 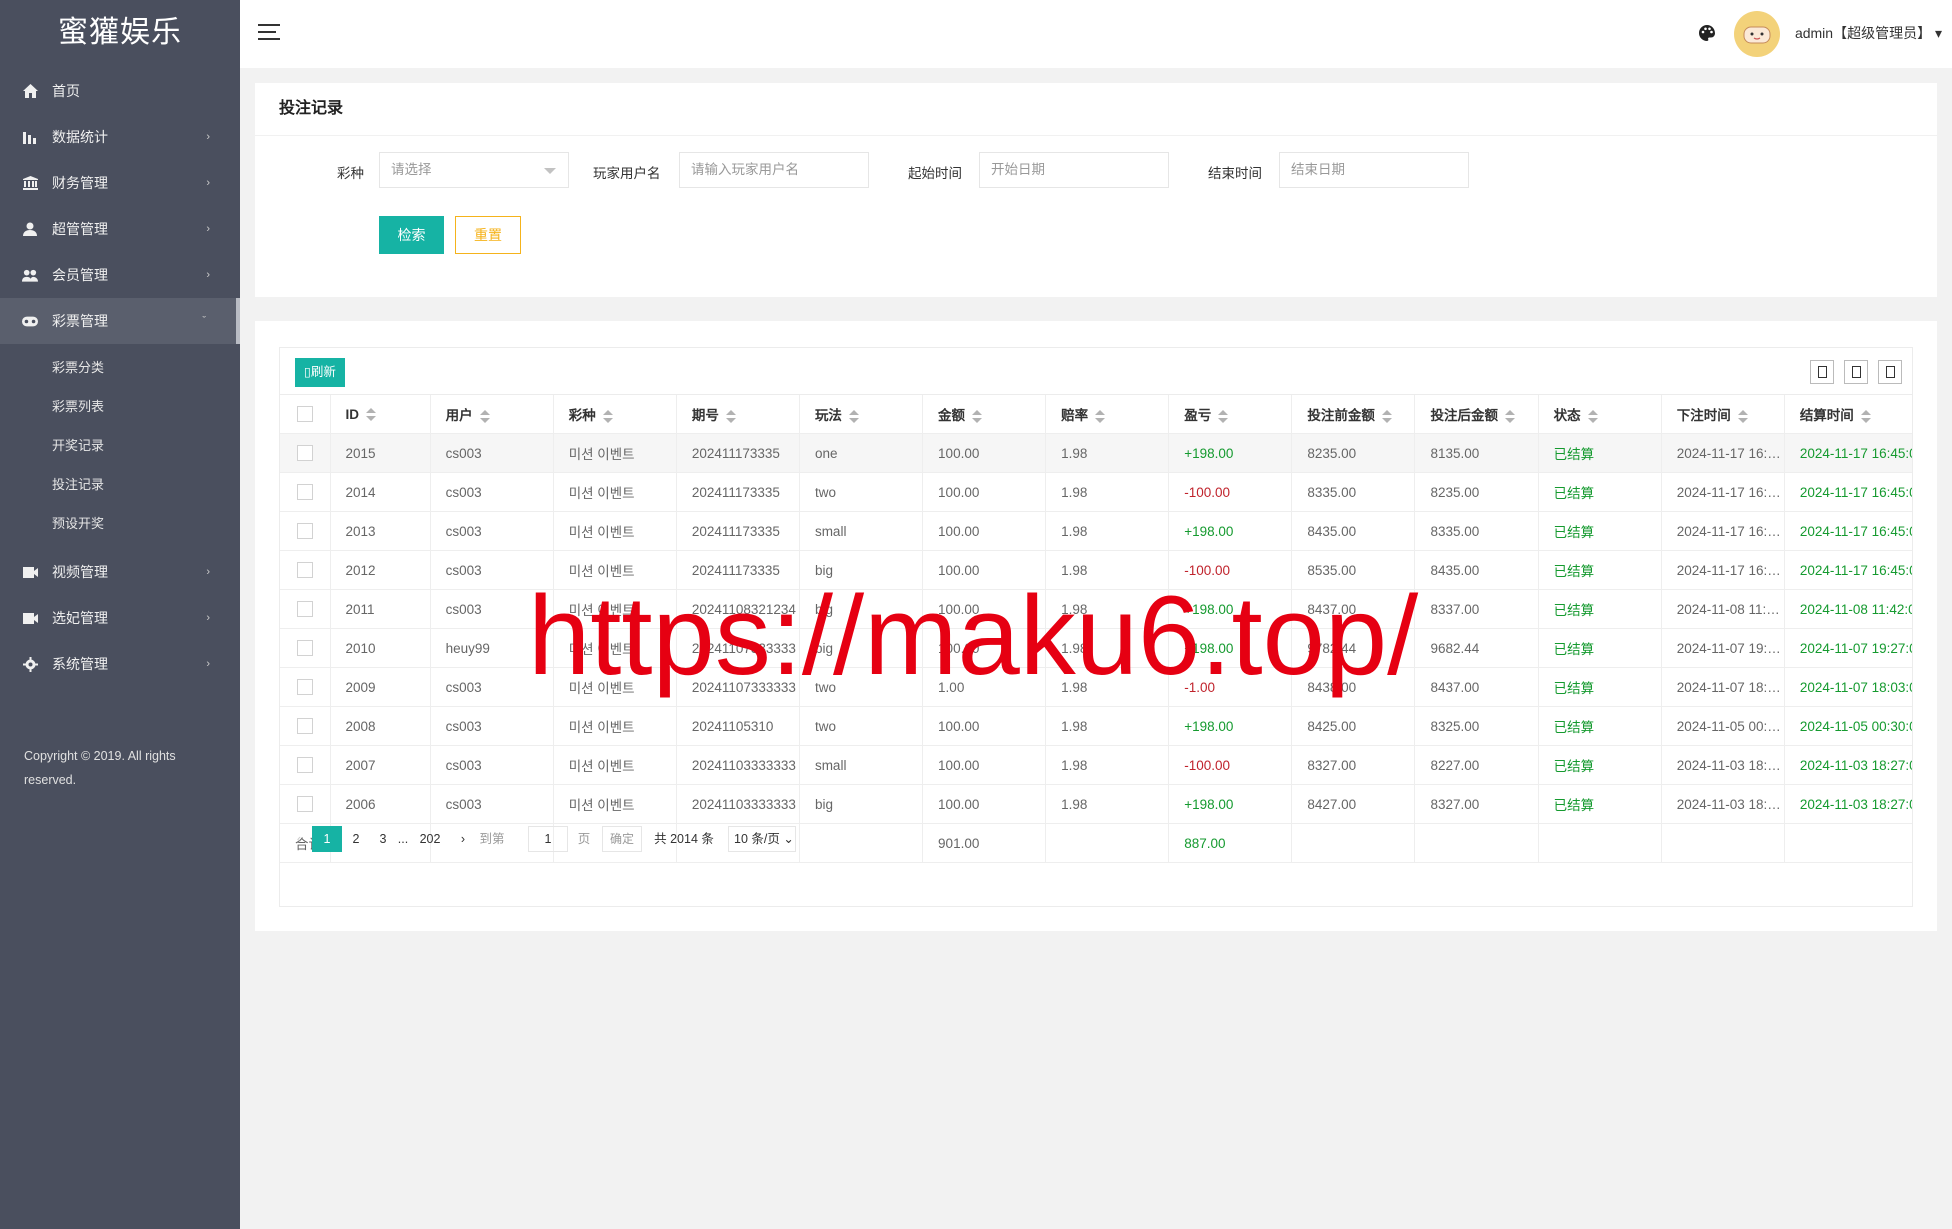 What do you see at coordinates (320, 372) in the screenshot?
I see `refresh-button: ▯刷新` at bounding box center [320, 372].